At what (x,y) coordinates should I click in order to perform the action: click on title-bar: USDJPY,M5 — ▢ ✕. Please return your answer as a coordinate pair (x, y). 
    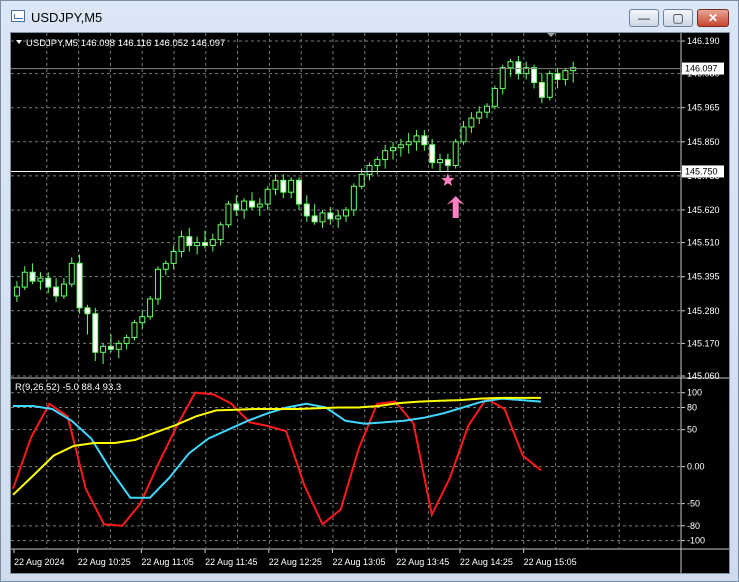
    Looking at the image, I should click on (369, 16).